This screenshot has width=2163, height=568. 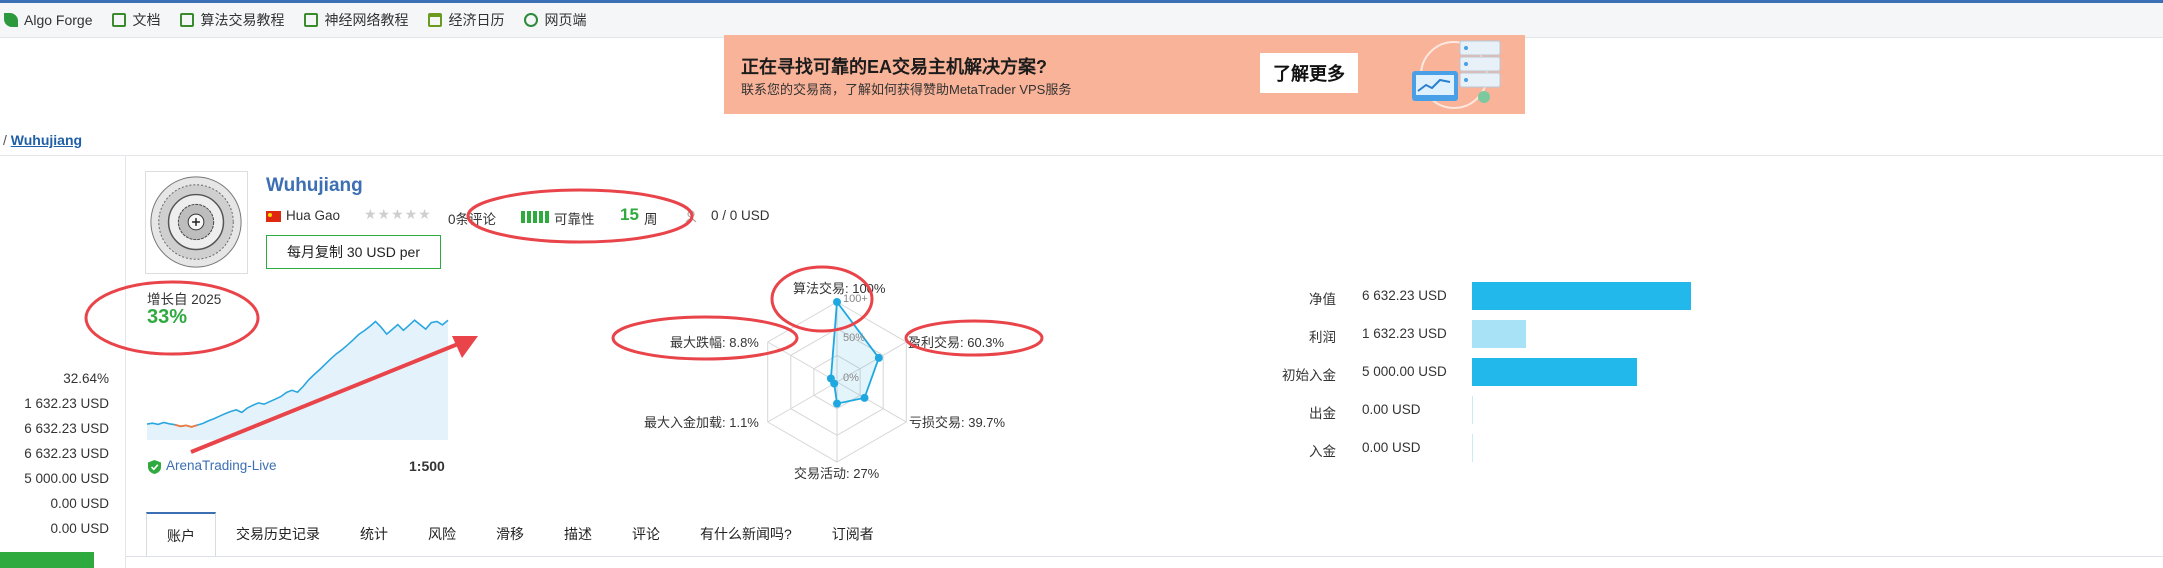 What do you see at coordinates (66, 403) in the screenshot?
I see `left-value: 1 632.23 USD` at bounding box center [66, 403].